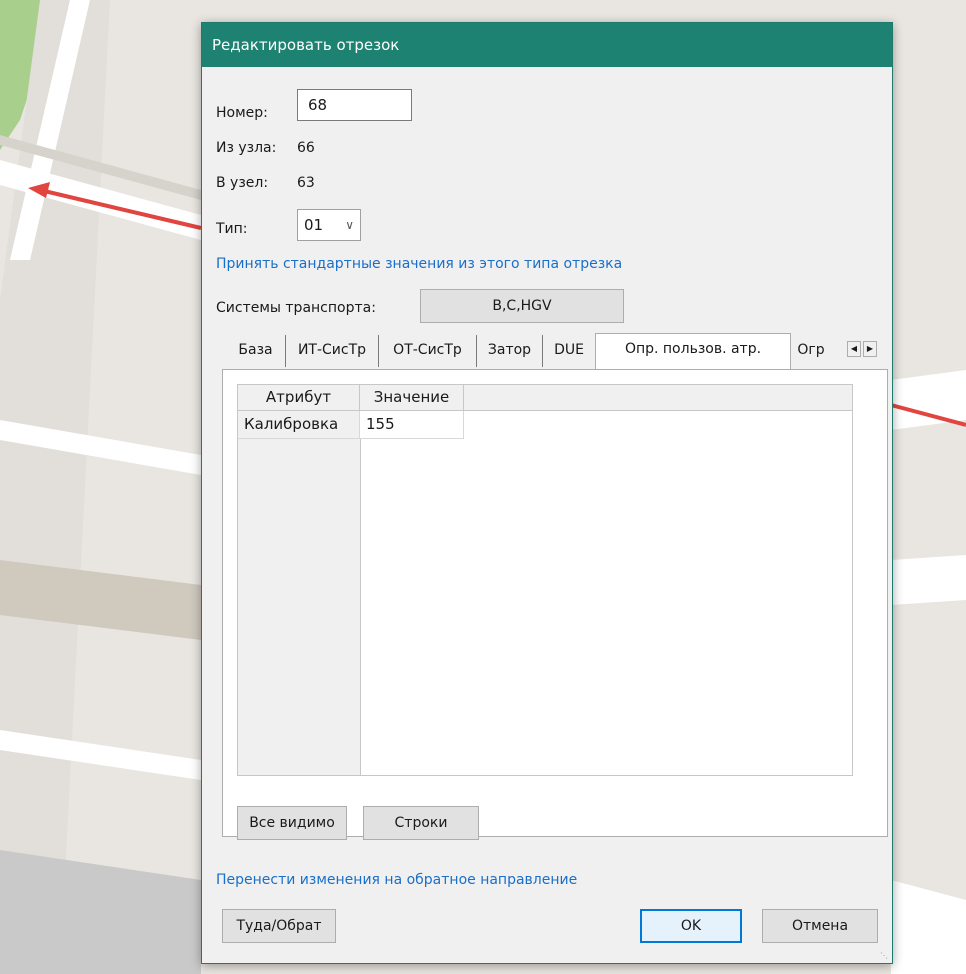 This screenshot has width=966, height=974. I want to click on dialog-title: Редактировать отрезок, so click(547, 45).